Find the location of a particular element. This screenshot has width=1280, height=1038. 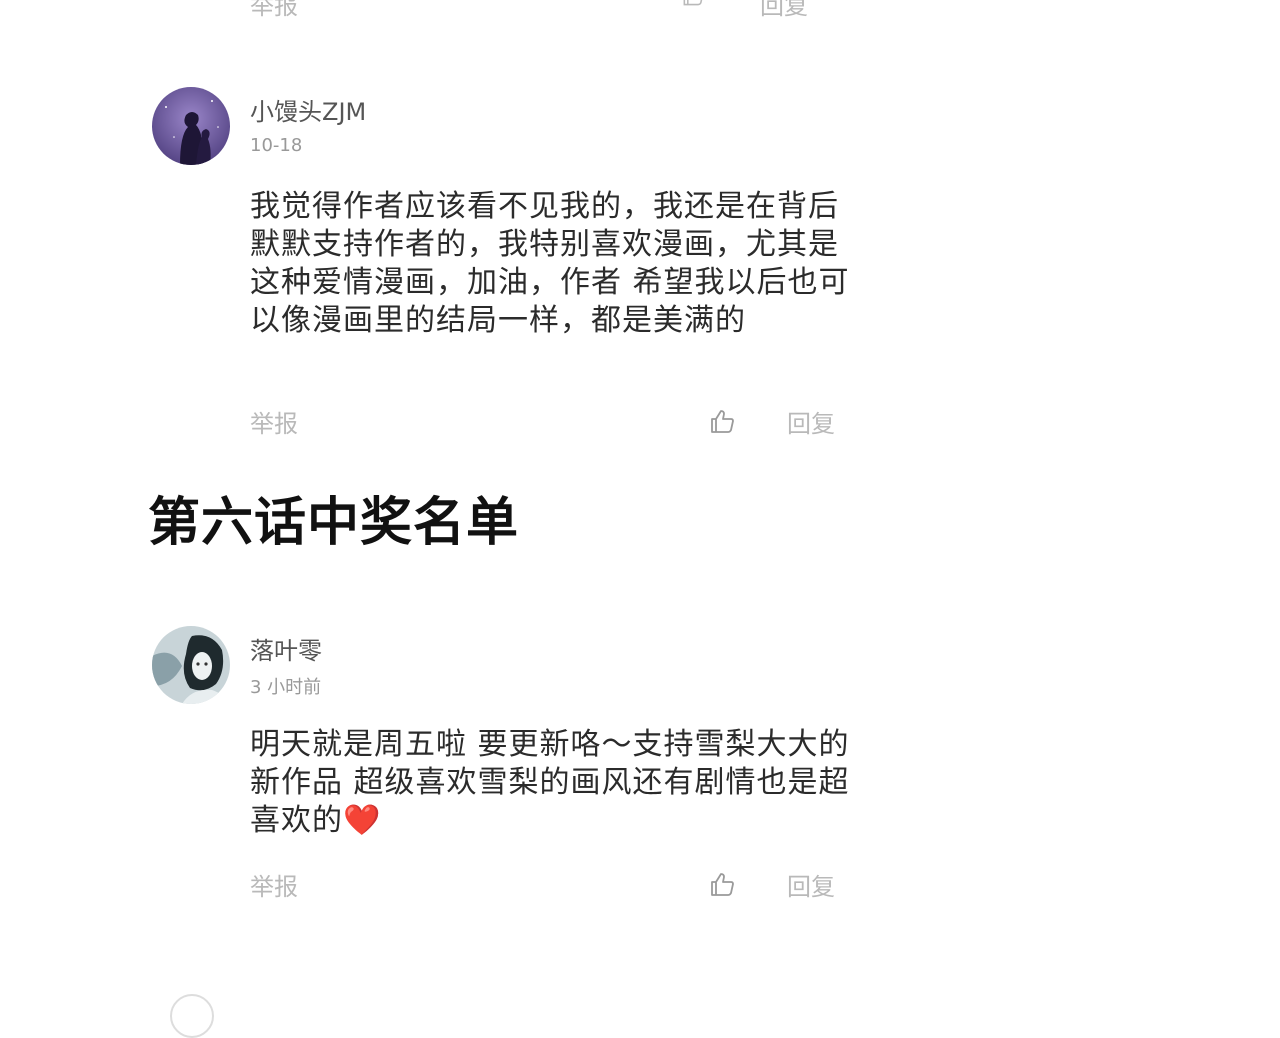

heart-emoji: ❤️ is located at coordinates (362, 820).